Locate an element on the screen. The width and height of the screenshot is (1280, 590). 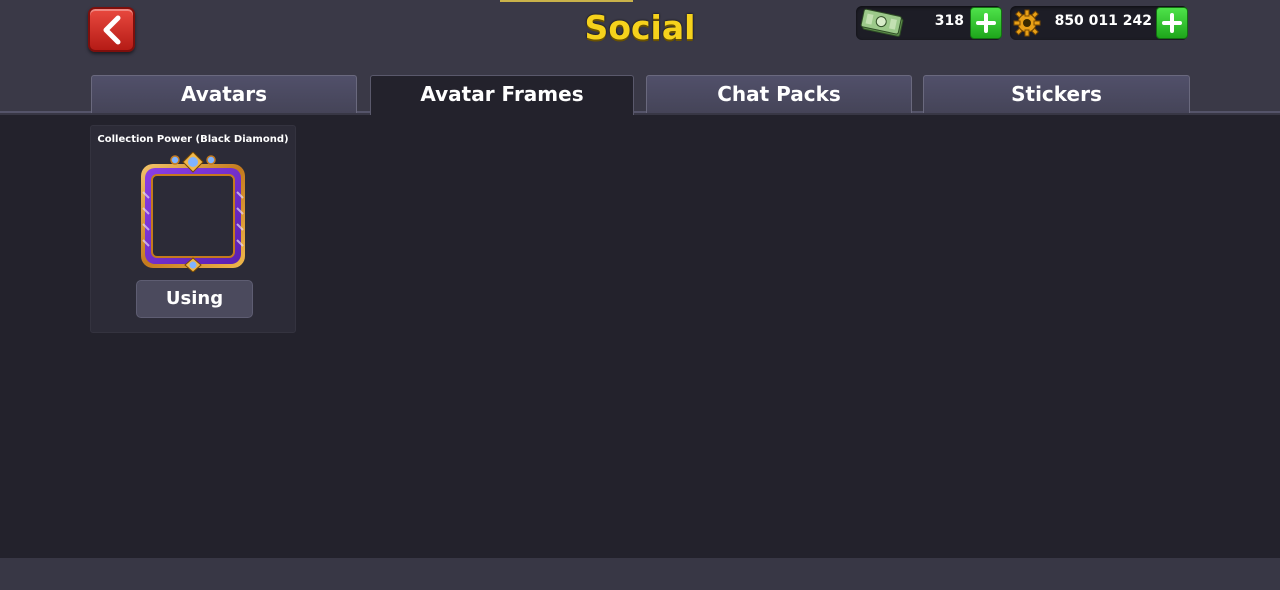
tab-chat-packs: Chat Packs is located at coordinates (779, 94).